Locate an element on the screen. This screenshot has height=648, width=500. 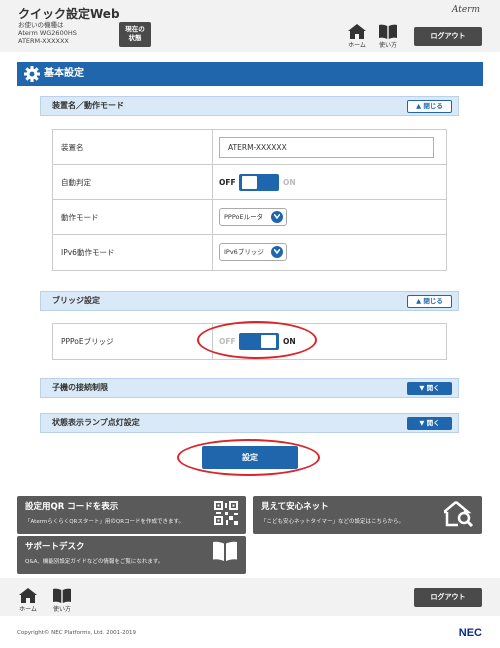
footer-logout-button: ログアウト is located at coordinates (448, 597).